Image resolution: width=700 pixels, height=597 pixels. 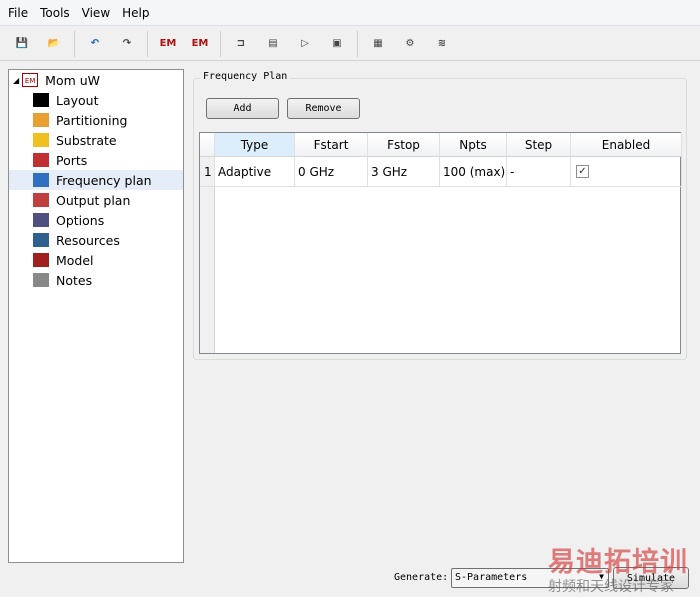 I want to click on cell-enabled: ✓, so click(x=626, y=171).